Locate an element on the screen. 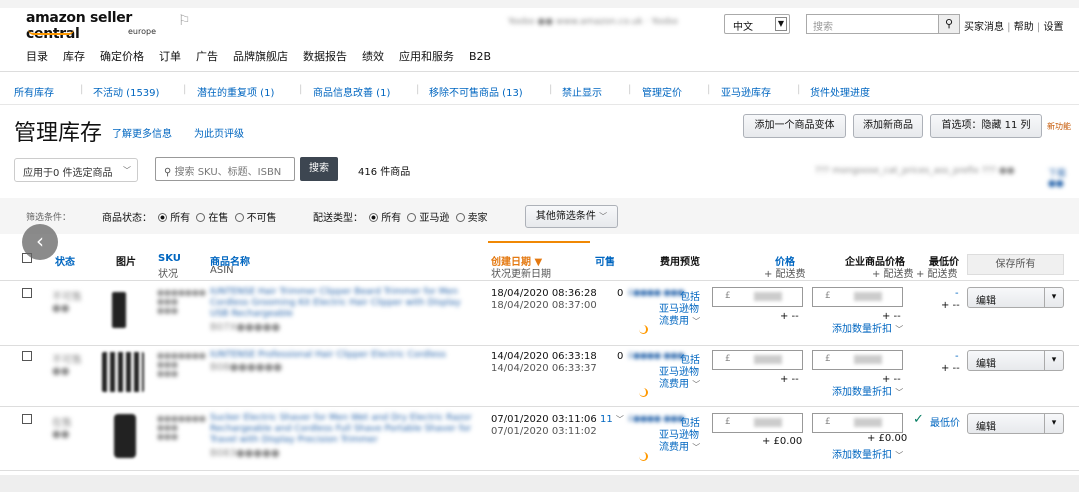  nav-orders: 订单 is located at coordinates (170, 56).